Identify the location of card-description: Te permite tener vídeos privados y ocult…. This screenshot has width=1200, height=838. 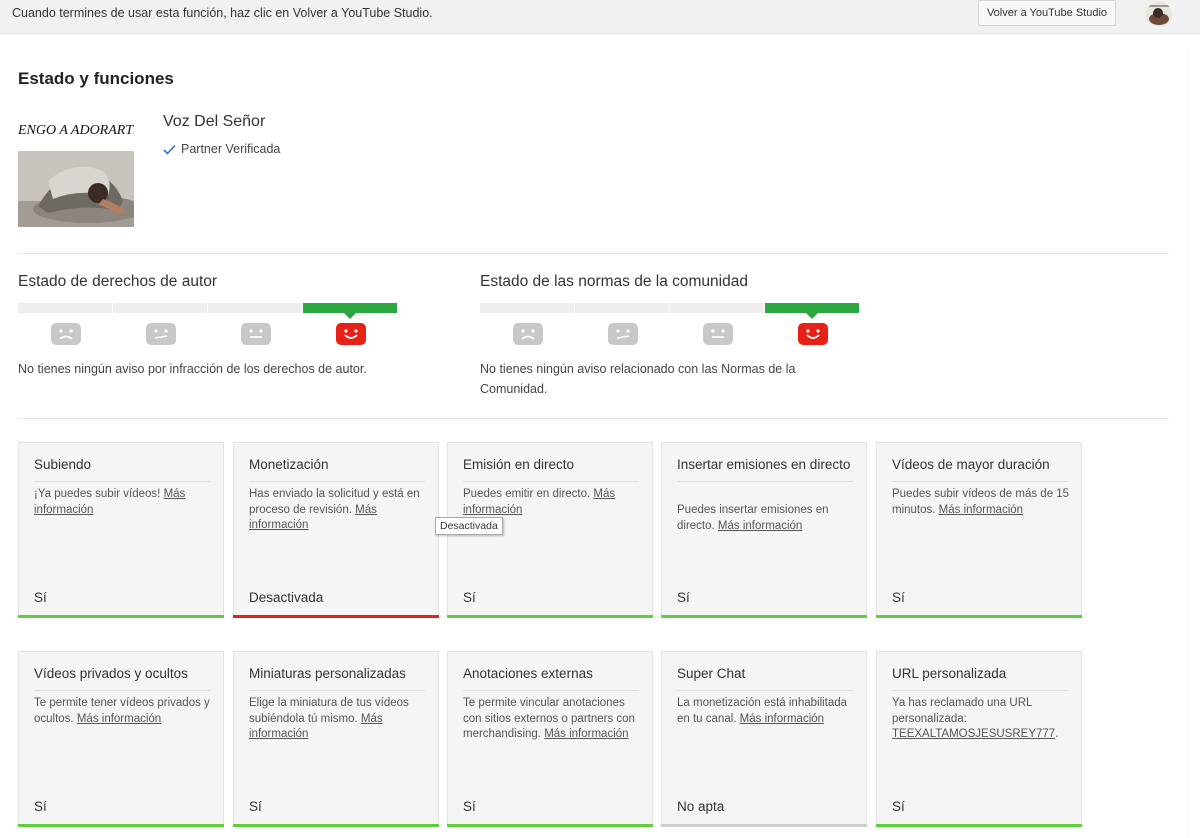
(122, 711).